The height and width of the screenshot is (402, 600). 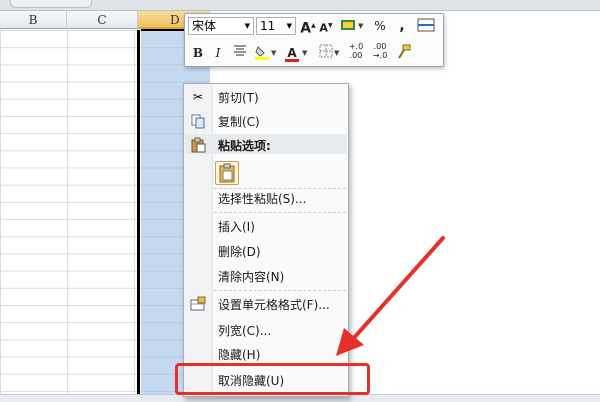 I want to click on font-size-box: 11 ▼, so click(x=276, y=26).